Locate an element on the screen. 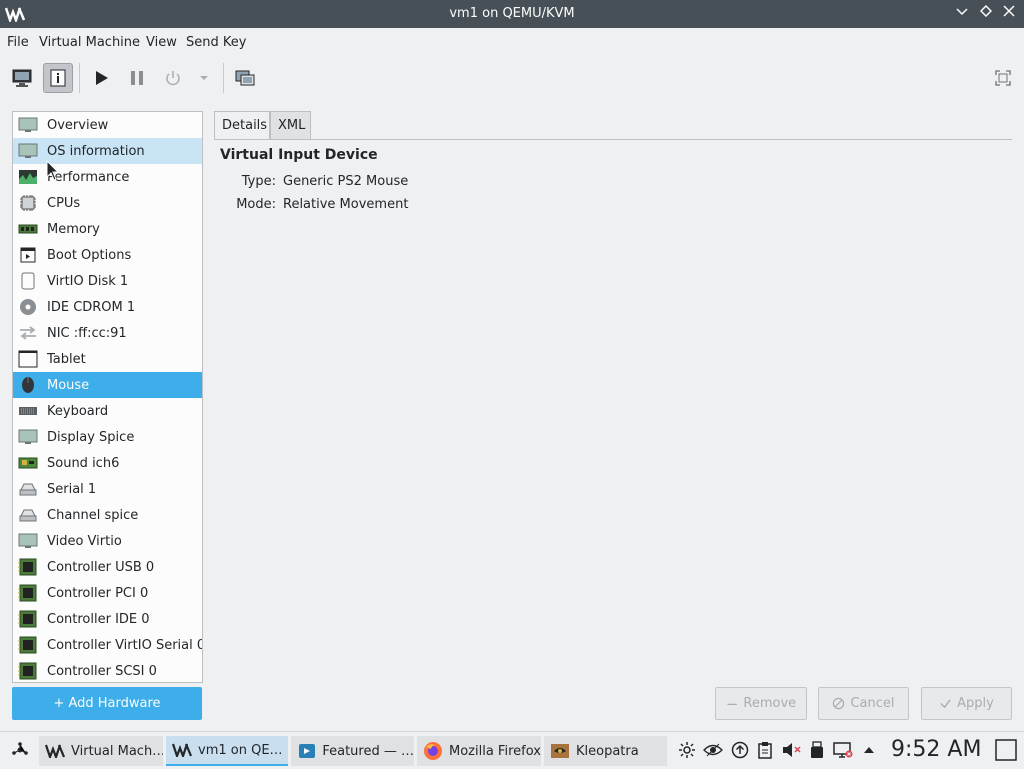  tray-eye-icon is located at coordinates (713, 750).